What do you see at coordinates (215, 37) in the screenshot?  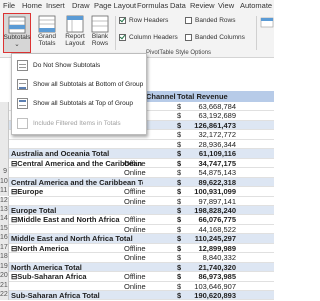 I see `banded-columns-checkbox: Banded Columns` at bounding box center [215, 37].